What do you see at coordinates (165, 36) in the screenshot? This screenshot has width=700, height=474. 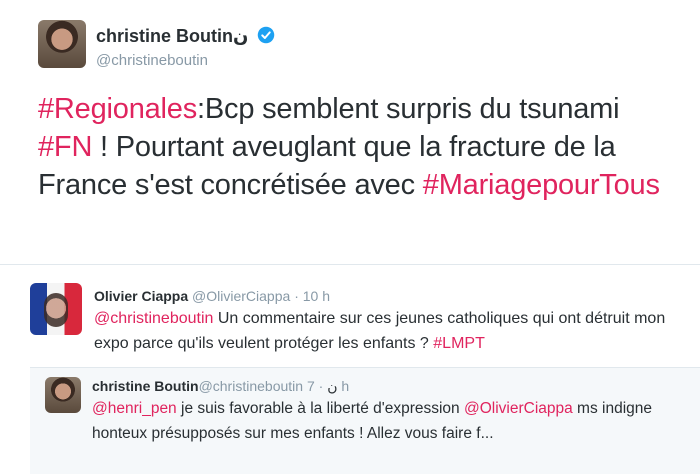 I see `author-name-text: christine Boutin` at bounding box center [165, 36].